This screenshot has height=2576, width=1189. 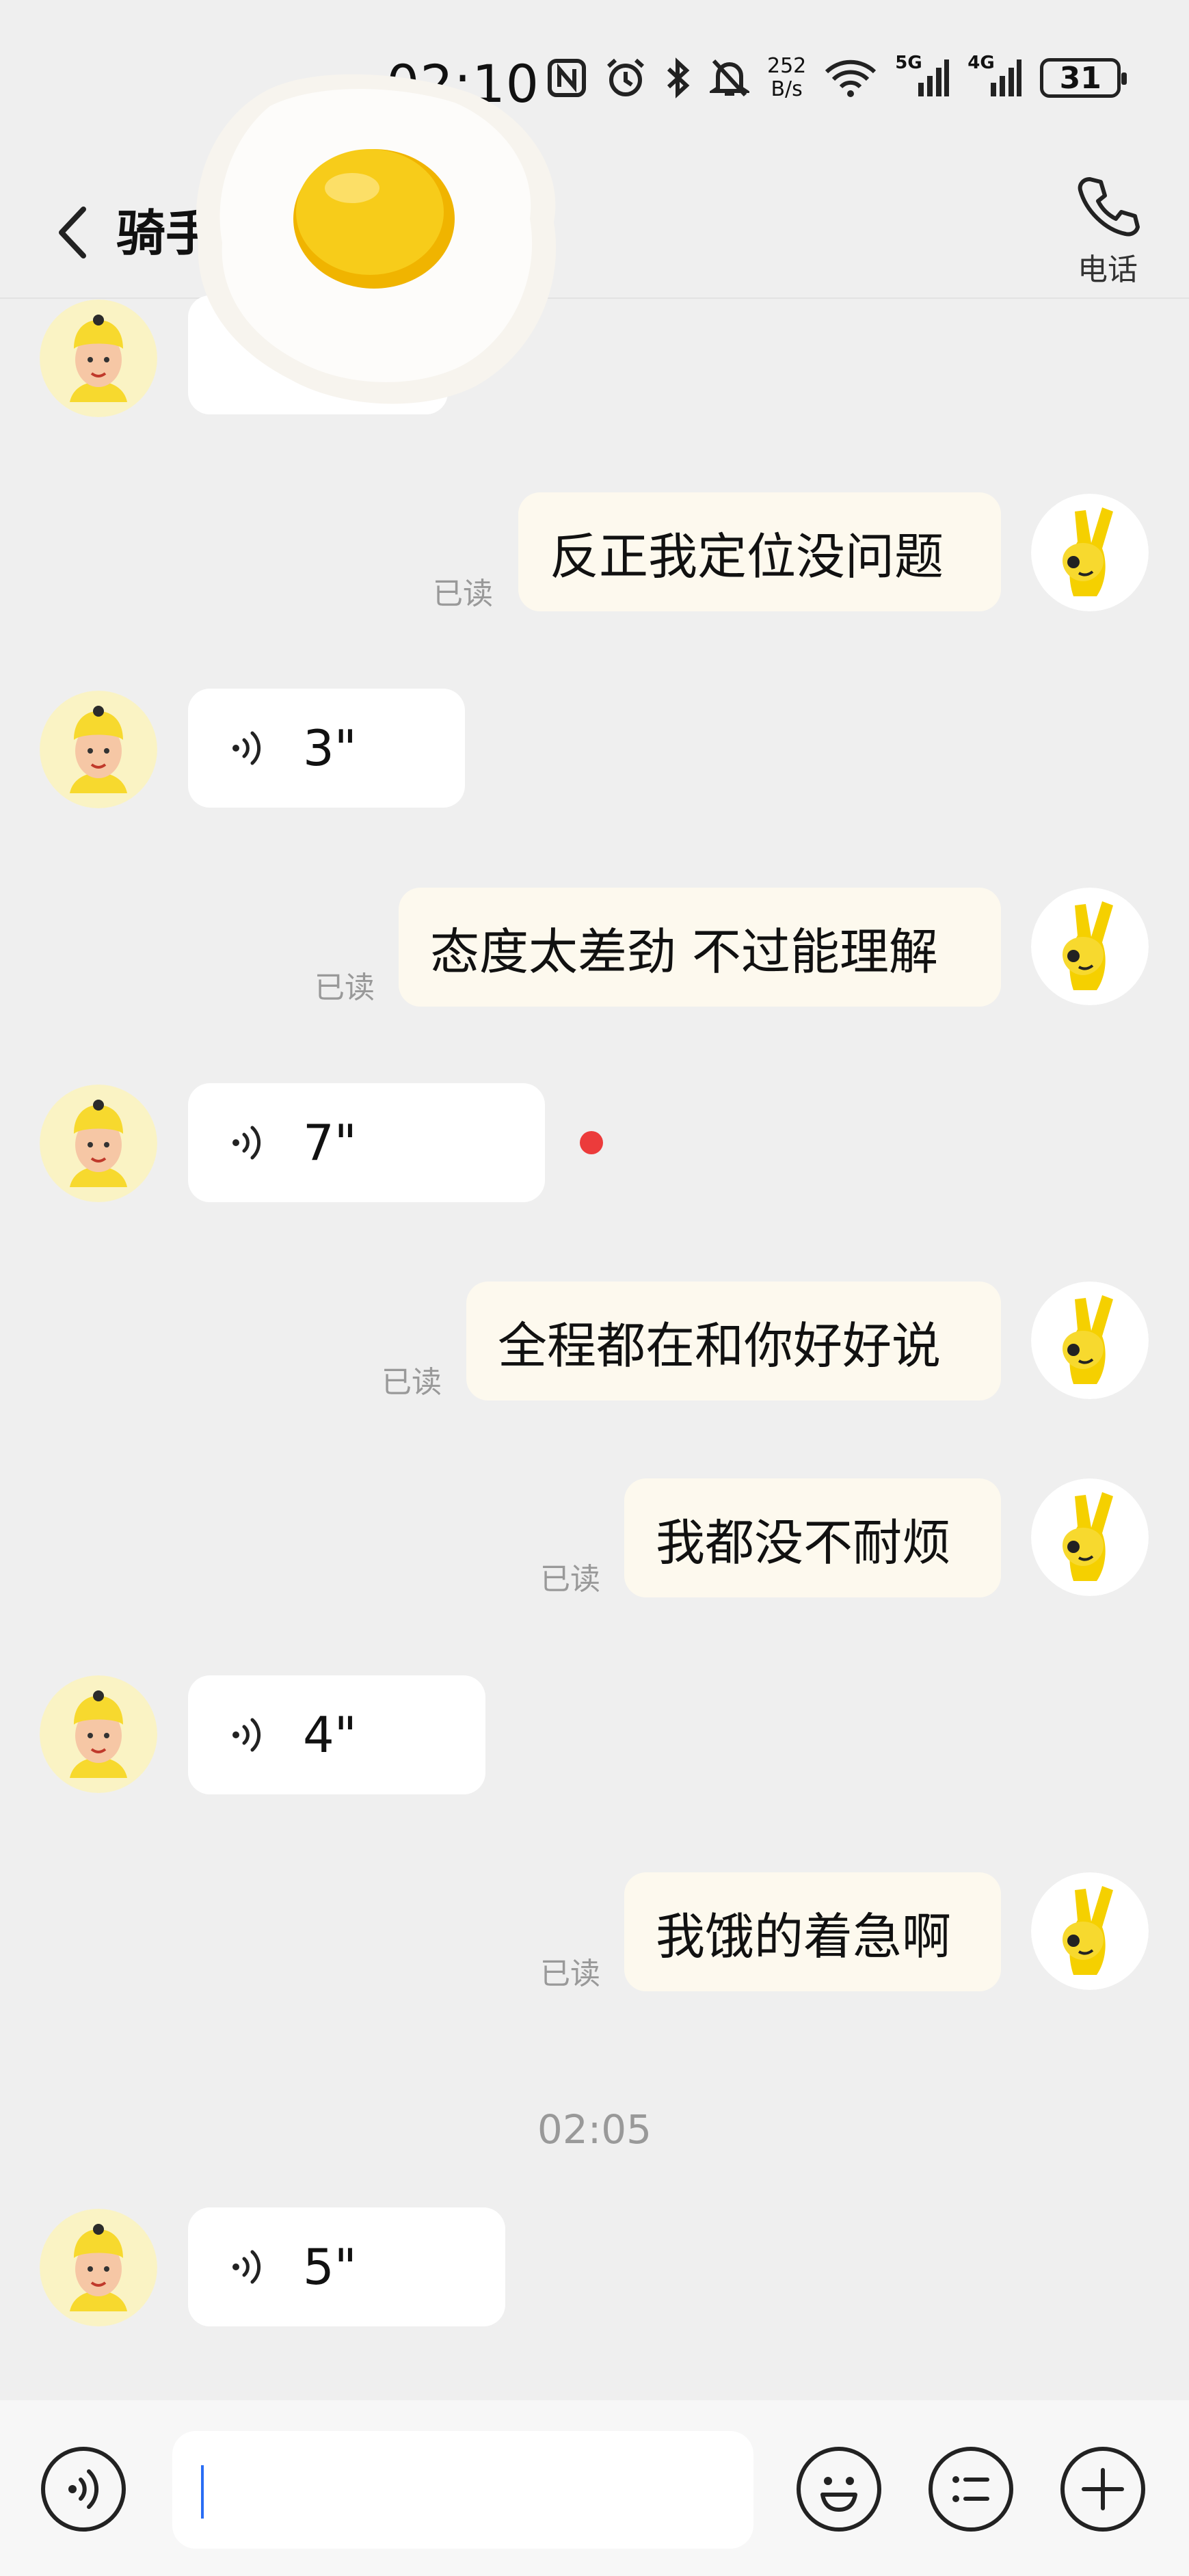 I want to click on emoji-button, so click(x=839, y=2489).